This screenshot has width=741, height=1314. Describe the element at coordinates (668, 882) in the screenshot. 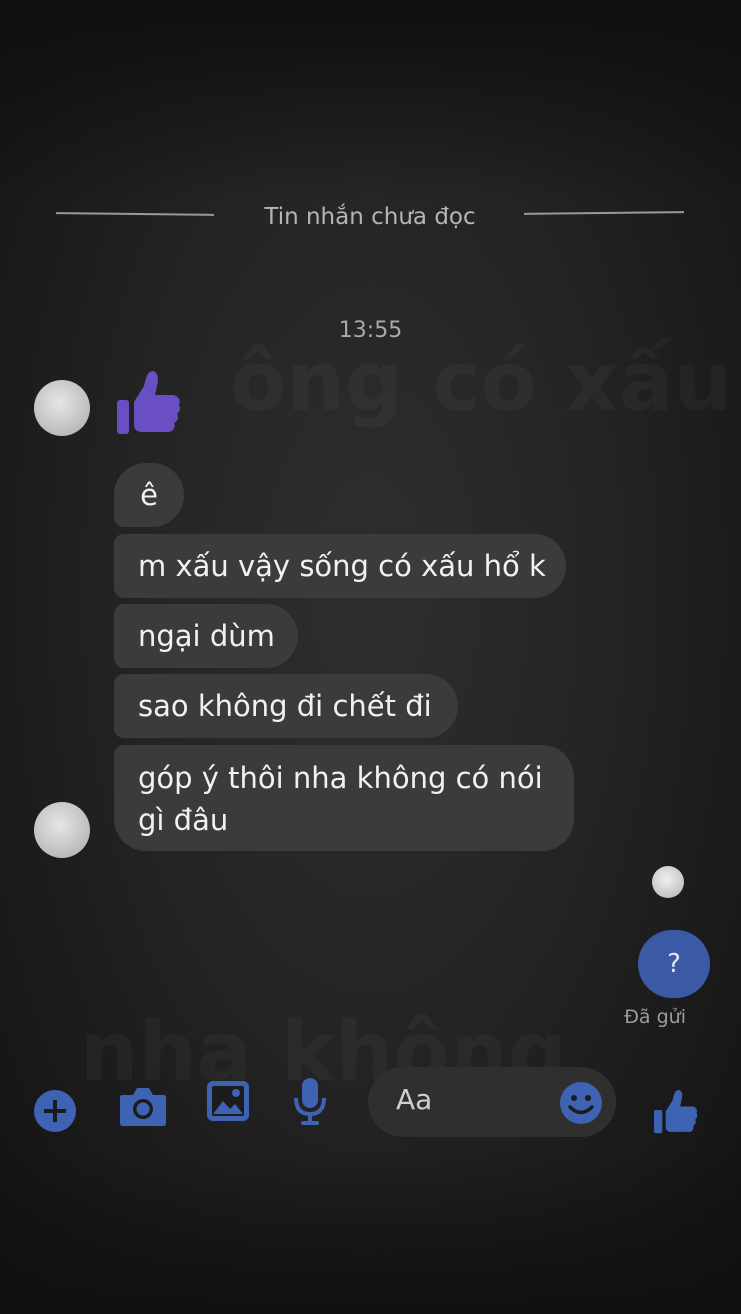

I see `seen-avatar-indicator` at that location.